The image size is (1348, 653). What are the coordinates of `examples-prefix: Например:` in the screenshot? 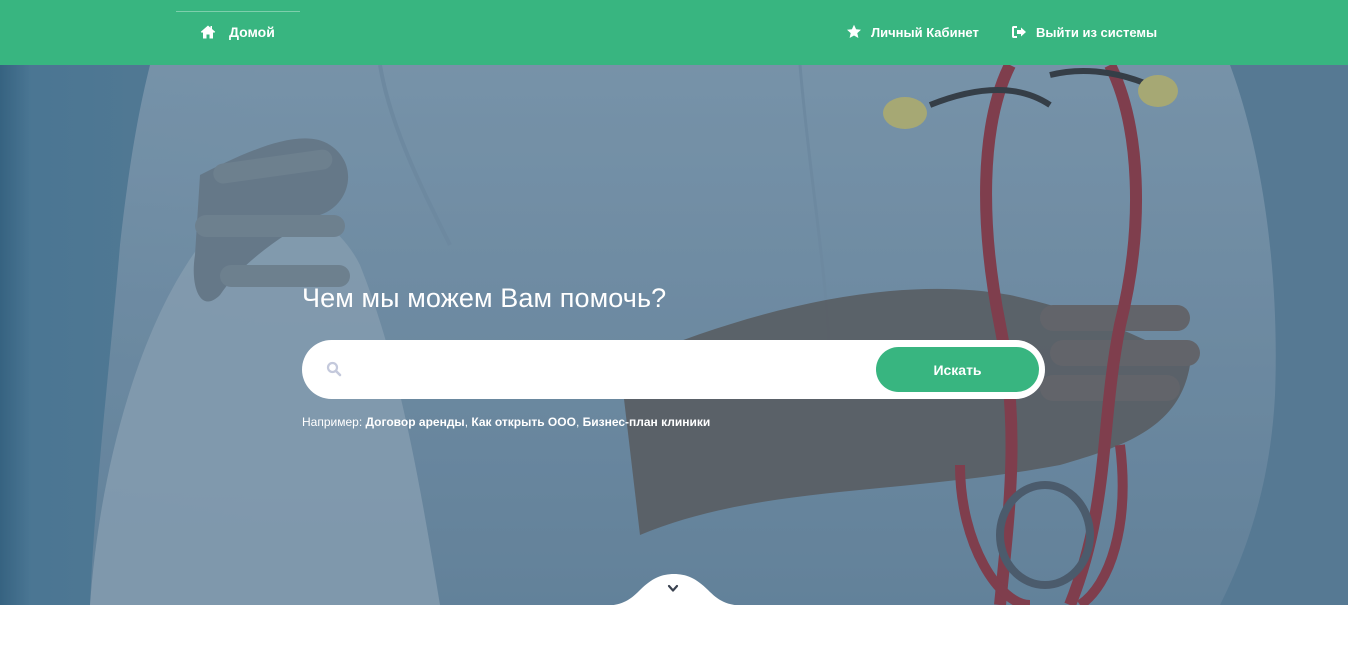 It's located at (334, 422).